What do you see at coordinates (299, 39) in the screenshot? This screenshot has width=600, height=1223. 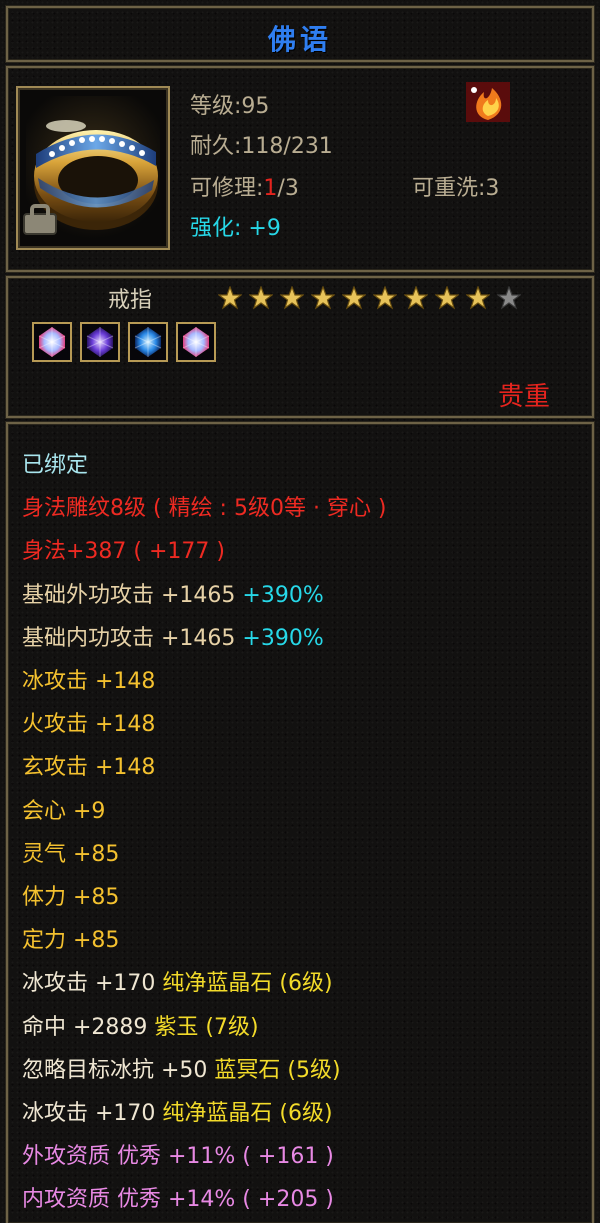 I see `item-title: 佛语` at bounding box center [299, 39].